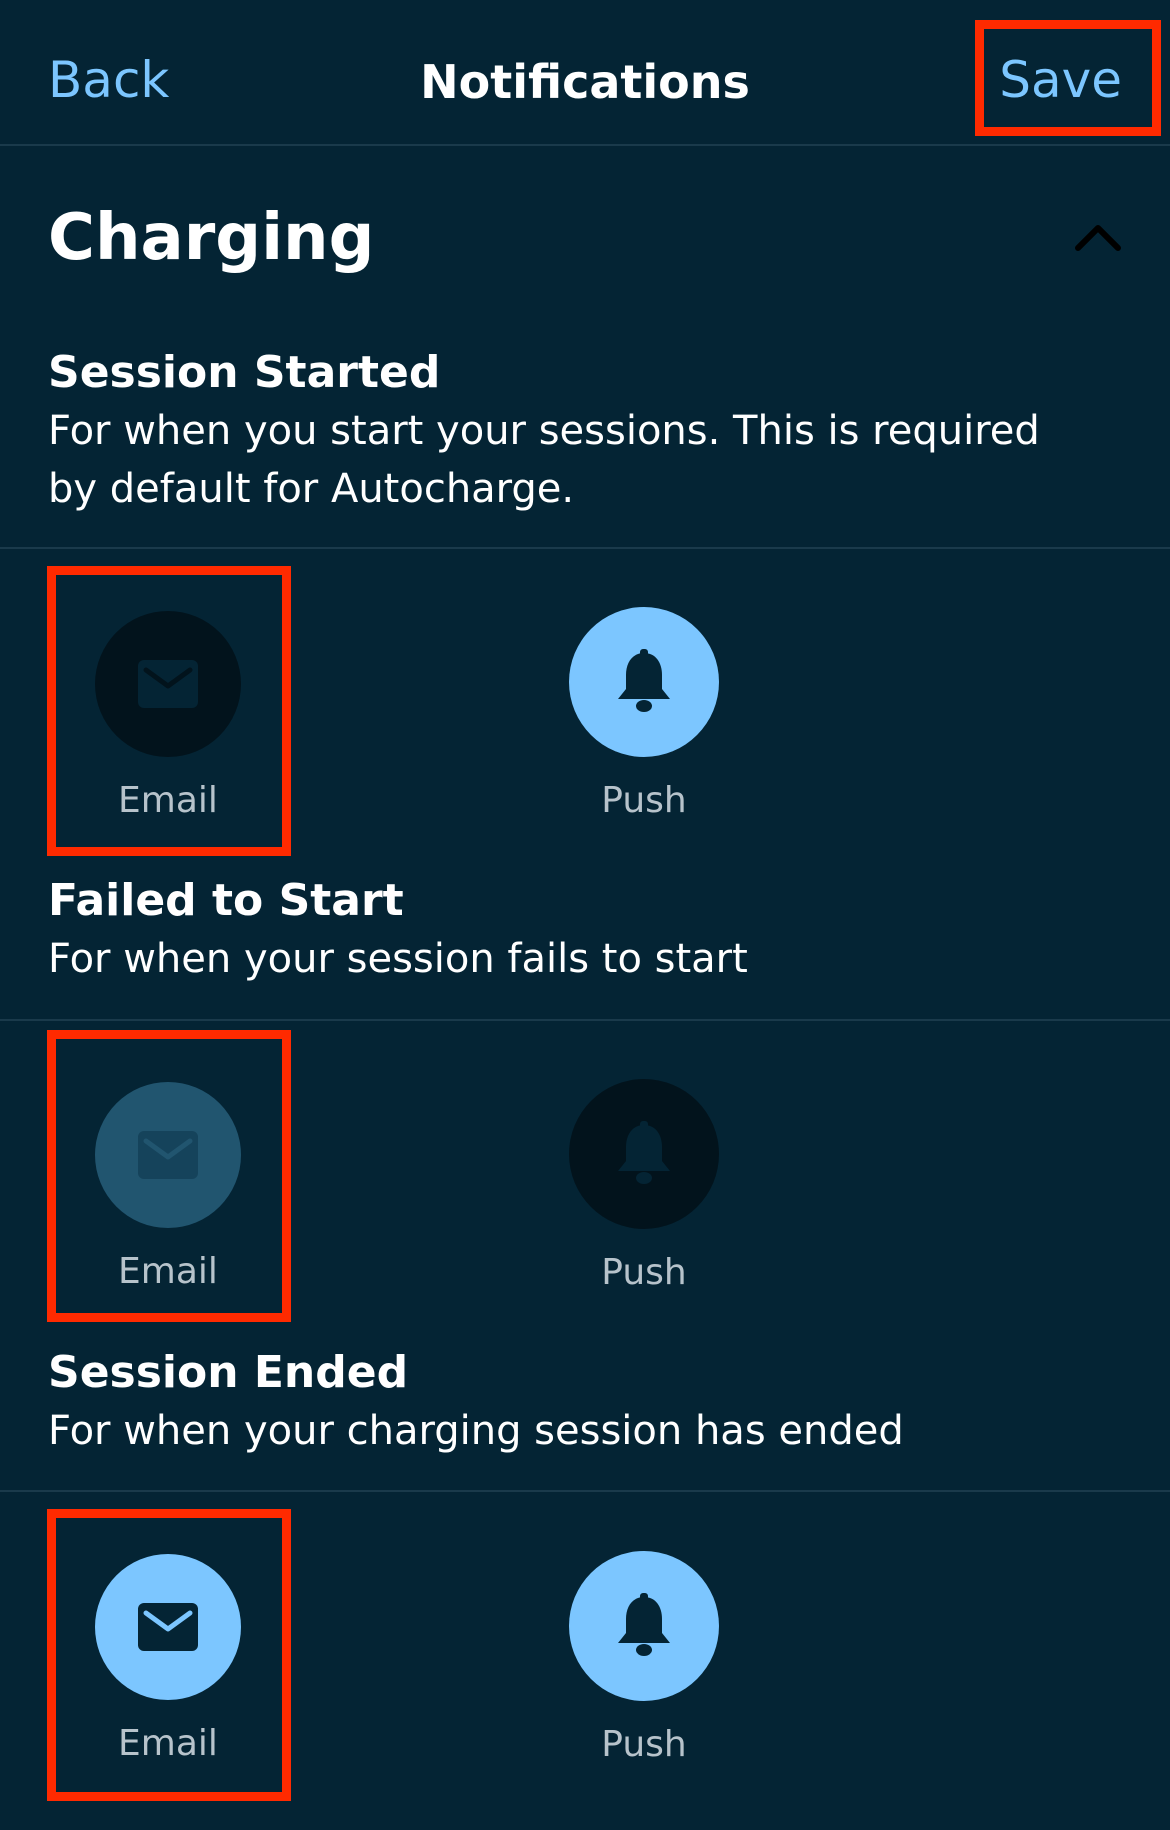 The image size is (1170, 1830). I want to click on page-title: Notifications, so click(585, 82).